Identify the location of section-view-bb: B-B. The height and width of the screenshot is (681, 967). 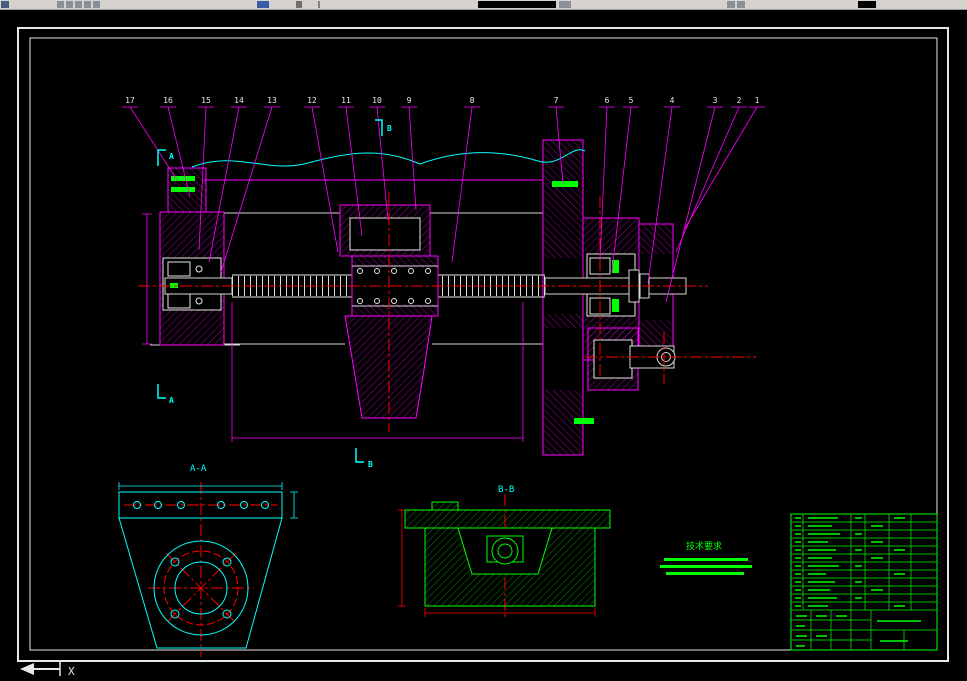
(507, 546).